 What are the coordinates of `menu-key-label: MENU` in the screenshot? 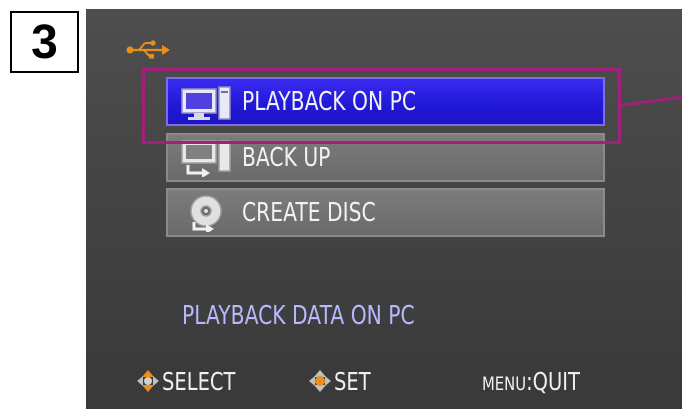 It's located at (504, 383).